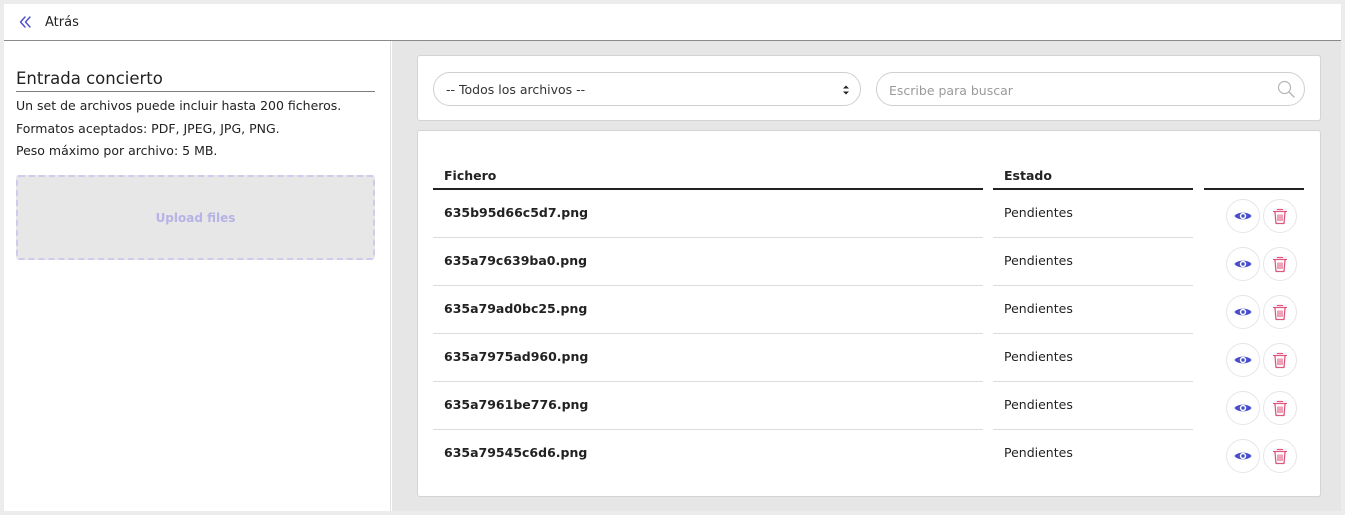  I want to click on file-name: 635a7961be776.png, so click(516, 404).